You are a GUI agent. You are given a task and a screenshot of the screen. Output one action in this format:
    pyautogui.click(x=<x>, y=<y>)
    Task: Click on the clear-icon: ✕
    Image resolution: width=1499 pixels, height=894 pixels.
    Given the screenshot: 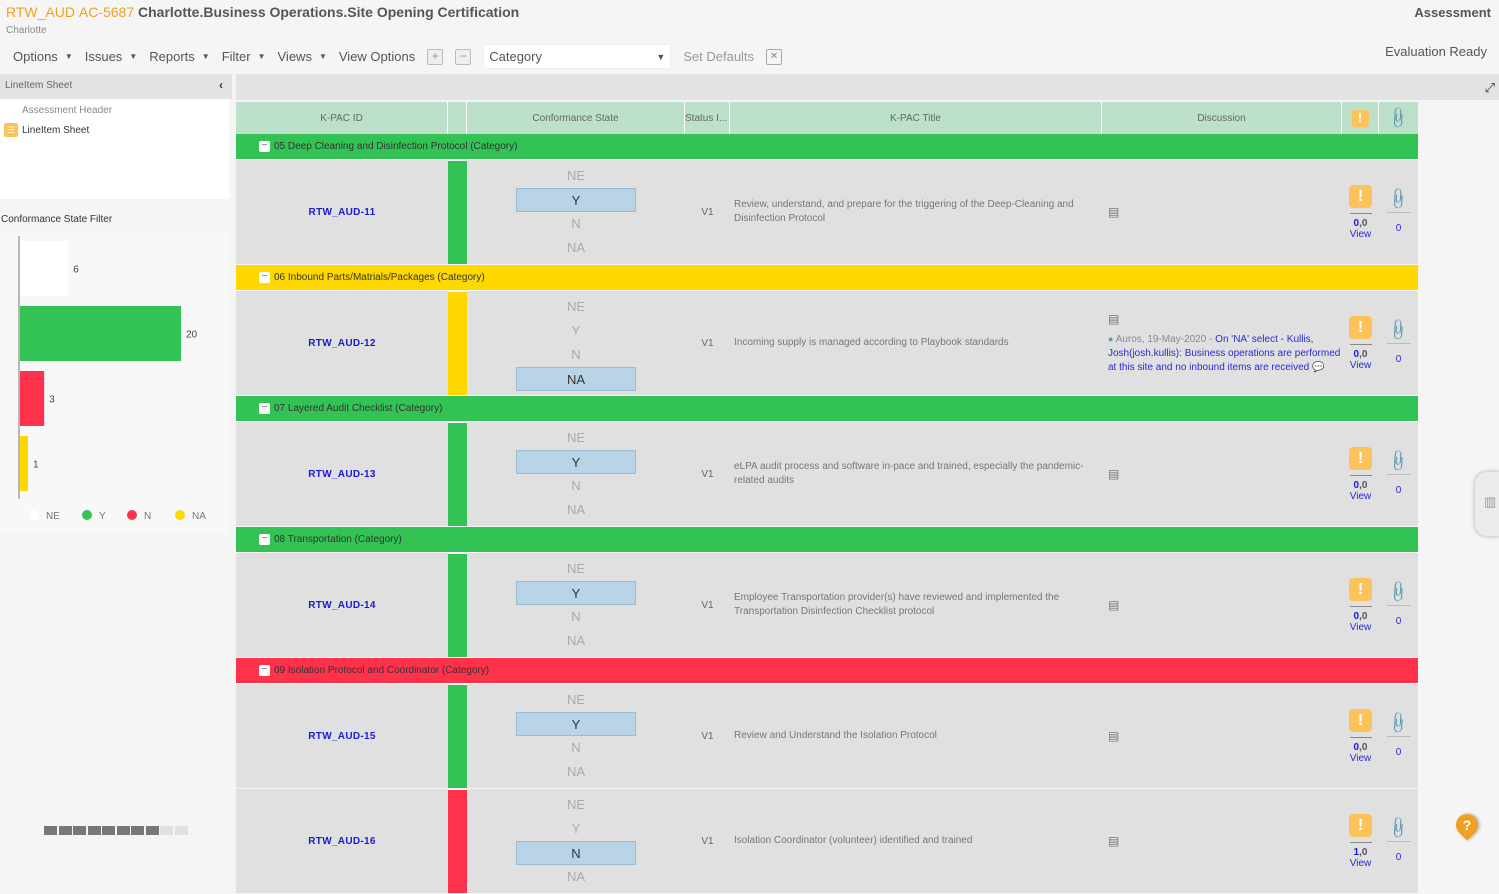 What is the action you would take?
    pyautogui.click(x=774, y=56)
    